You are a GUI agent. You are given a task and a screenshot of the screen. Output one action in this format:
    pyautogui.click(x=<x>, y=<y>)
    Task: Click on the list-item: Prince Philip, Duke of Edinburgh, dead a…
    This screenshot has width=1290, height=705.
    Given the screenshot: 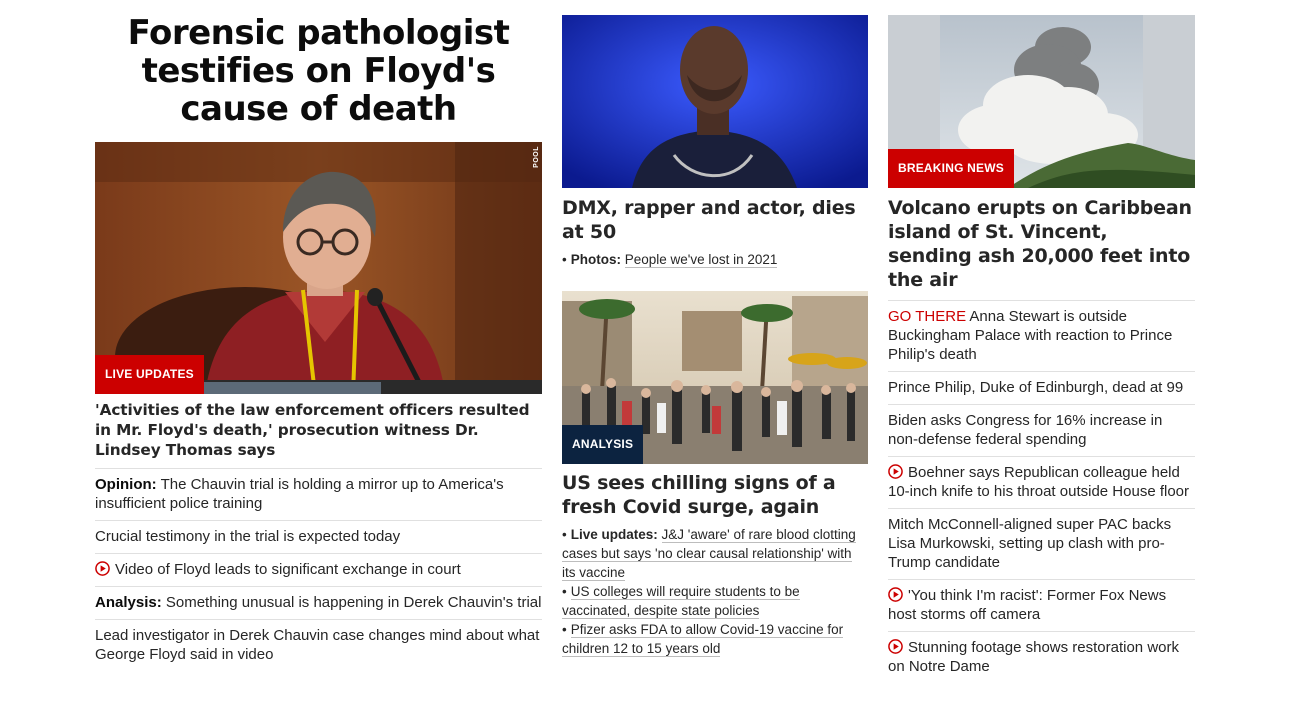 What is the action you would take?
    pyautogui.click(x=1041, y=387)
    